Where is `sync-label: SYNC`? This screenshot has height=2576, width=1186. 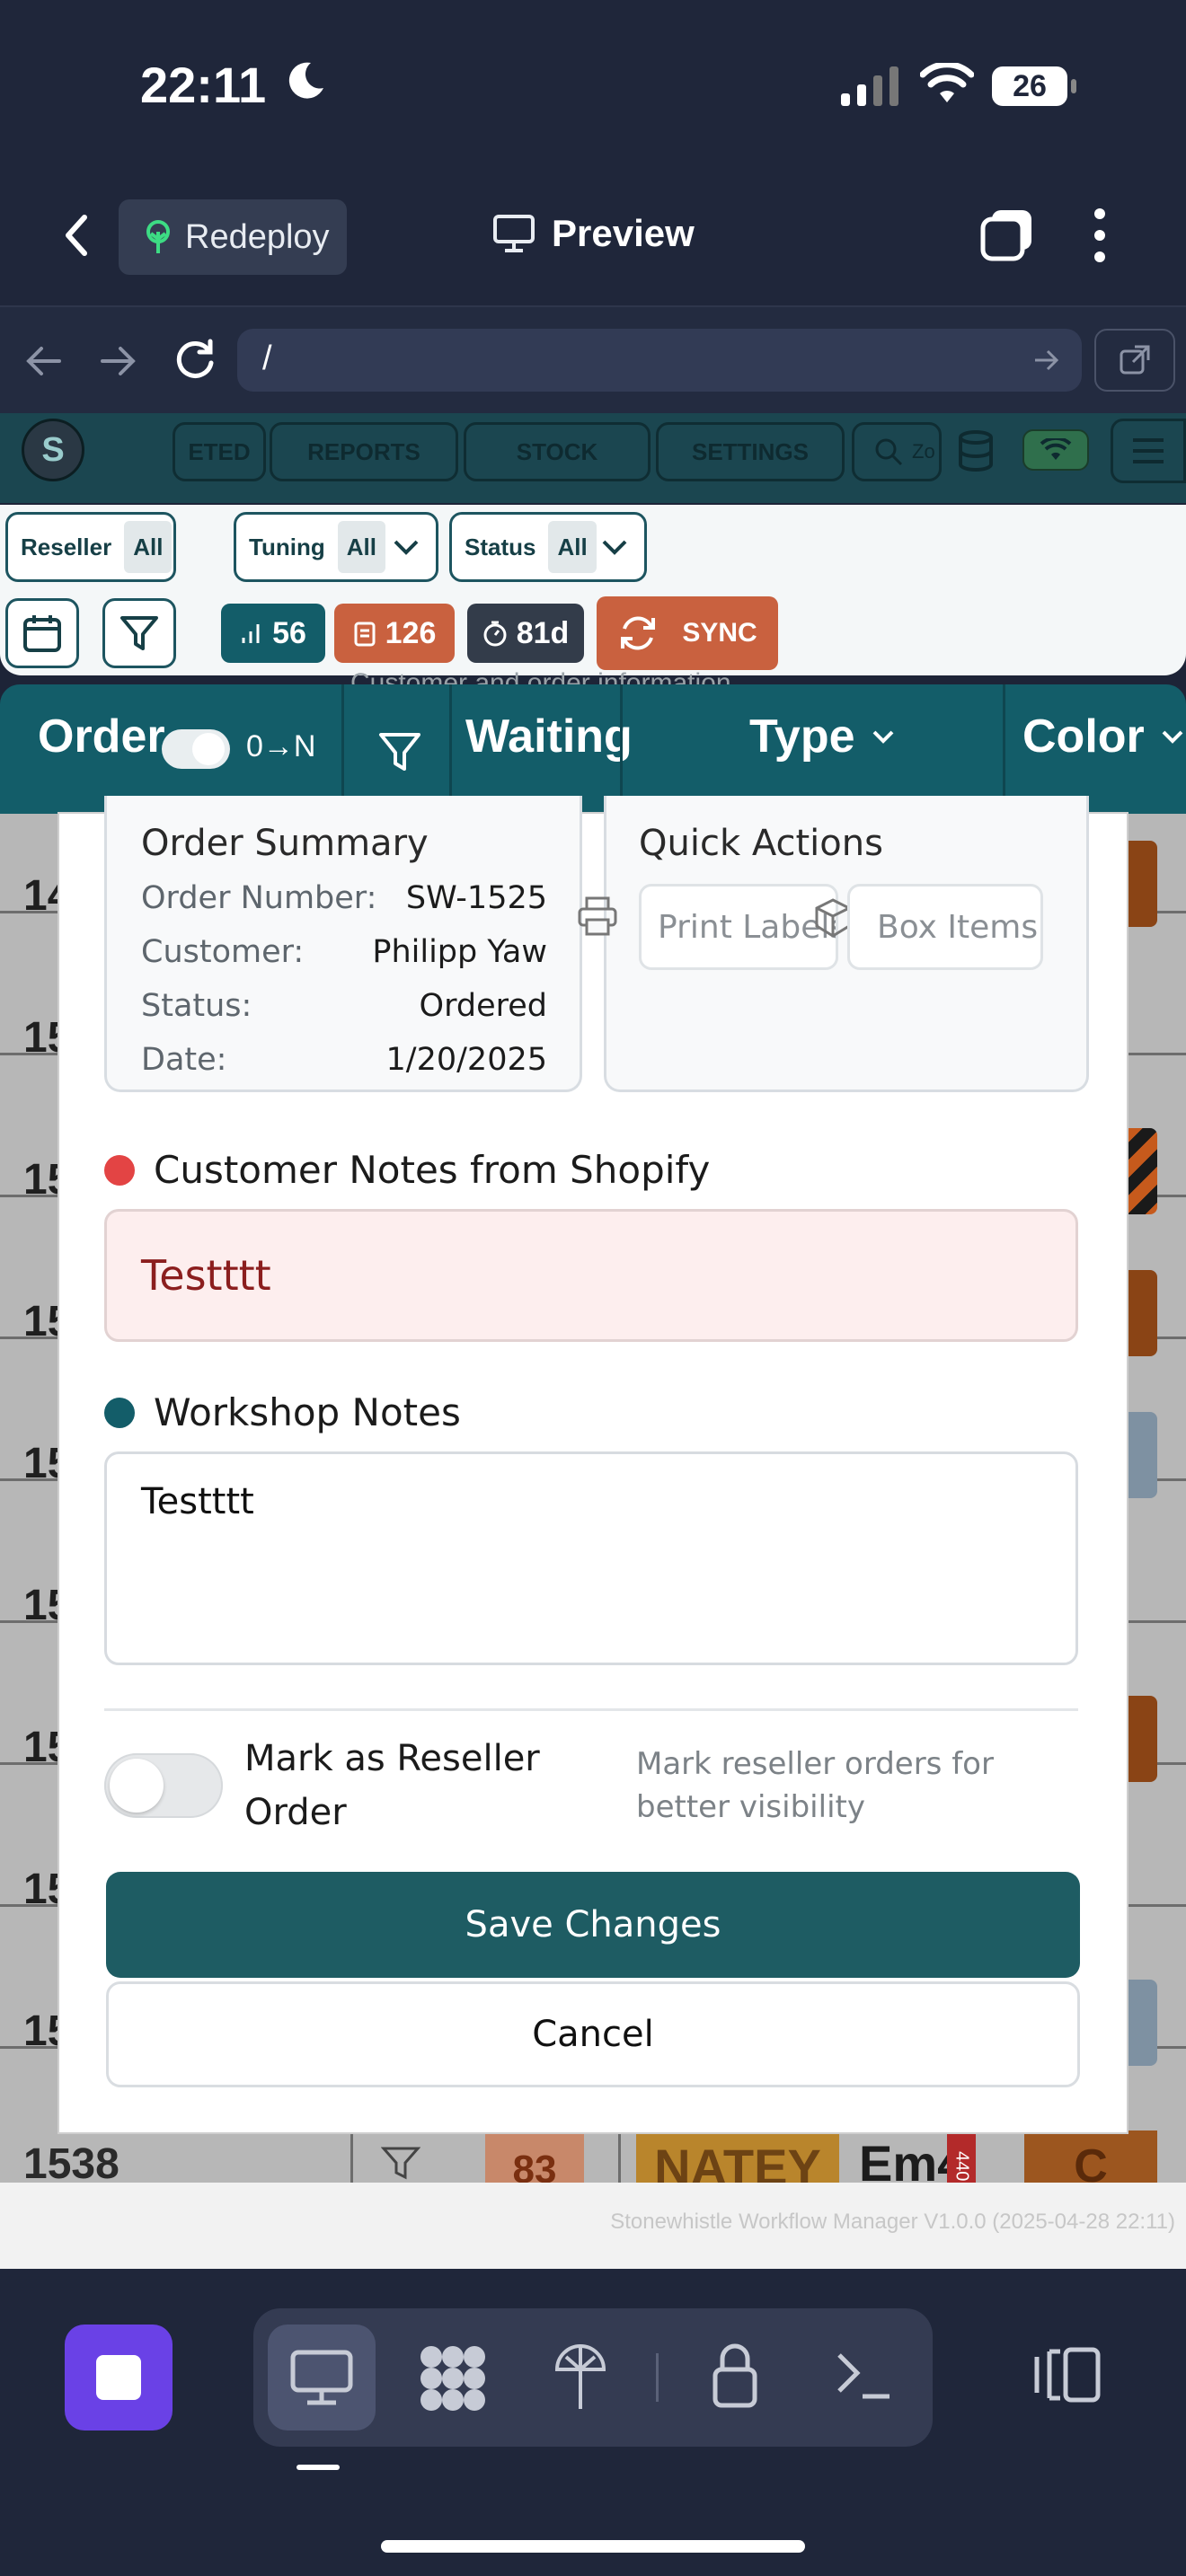
sync-label: SYNC is located at coordinates (719, 633).